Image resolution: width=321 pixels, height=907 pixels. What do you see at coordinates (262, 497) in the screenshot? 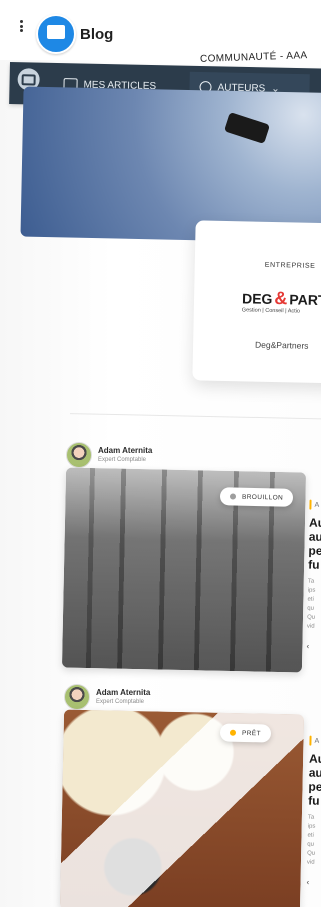
I see `status-badge-label: BROUILLON` at bounding box center [262, 497].